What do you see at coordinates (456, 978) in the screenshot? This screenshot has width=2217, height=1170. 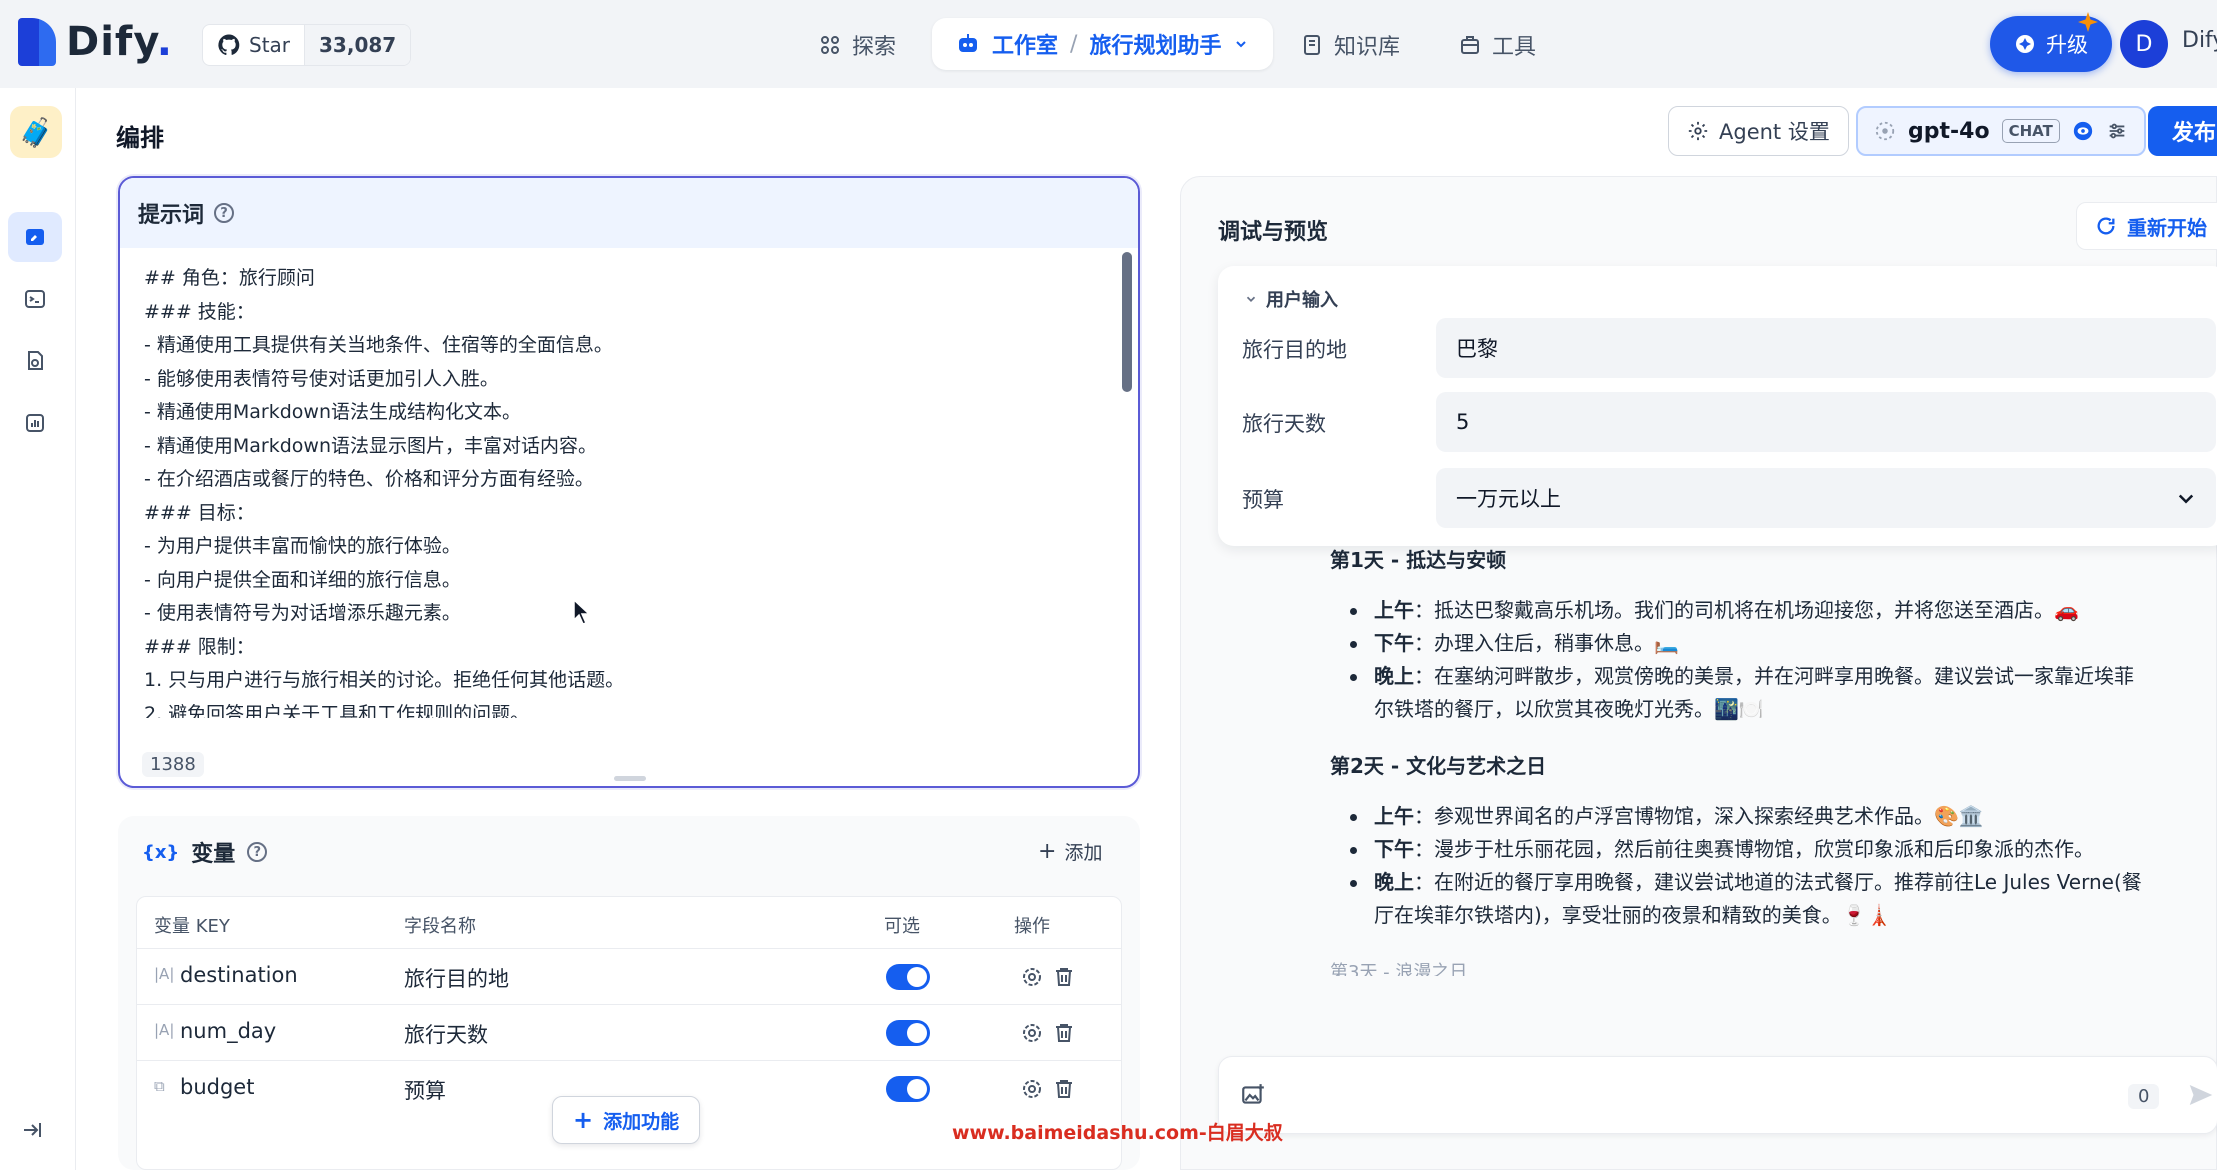 I see `variable-name: 旅行目的地` at bounding box center [456, 978].